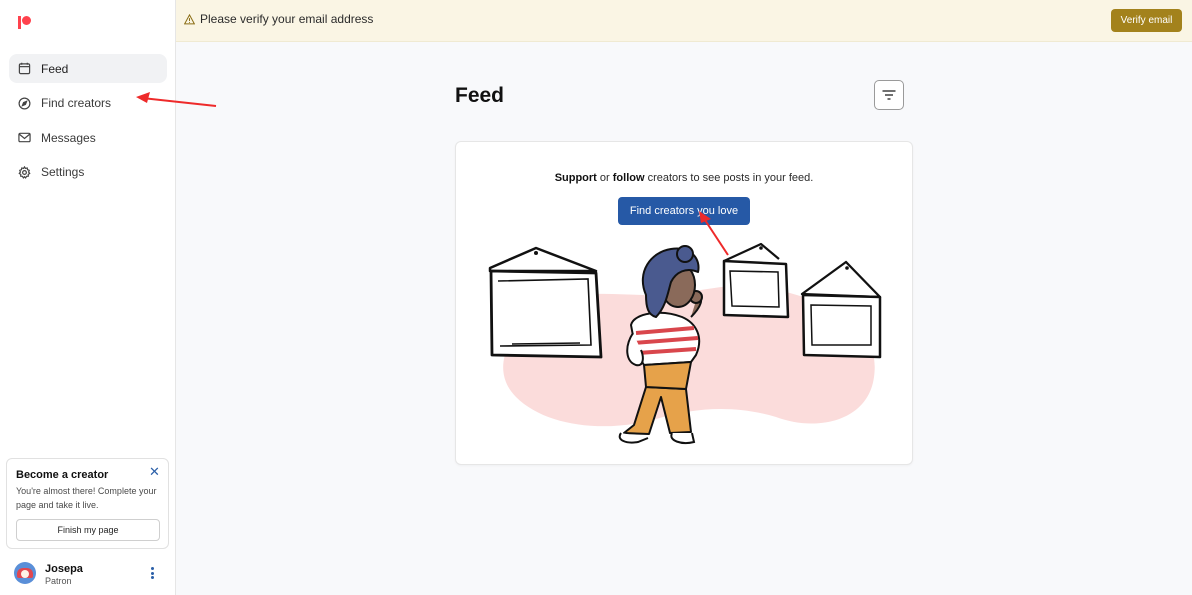 The width and height of the screenshot is (1192, 595). Describe the element at coordinates (25, 573) in the screenshot. I see `avatar` at that location.